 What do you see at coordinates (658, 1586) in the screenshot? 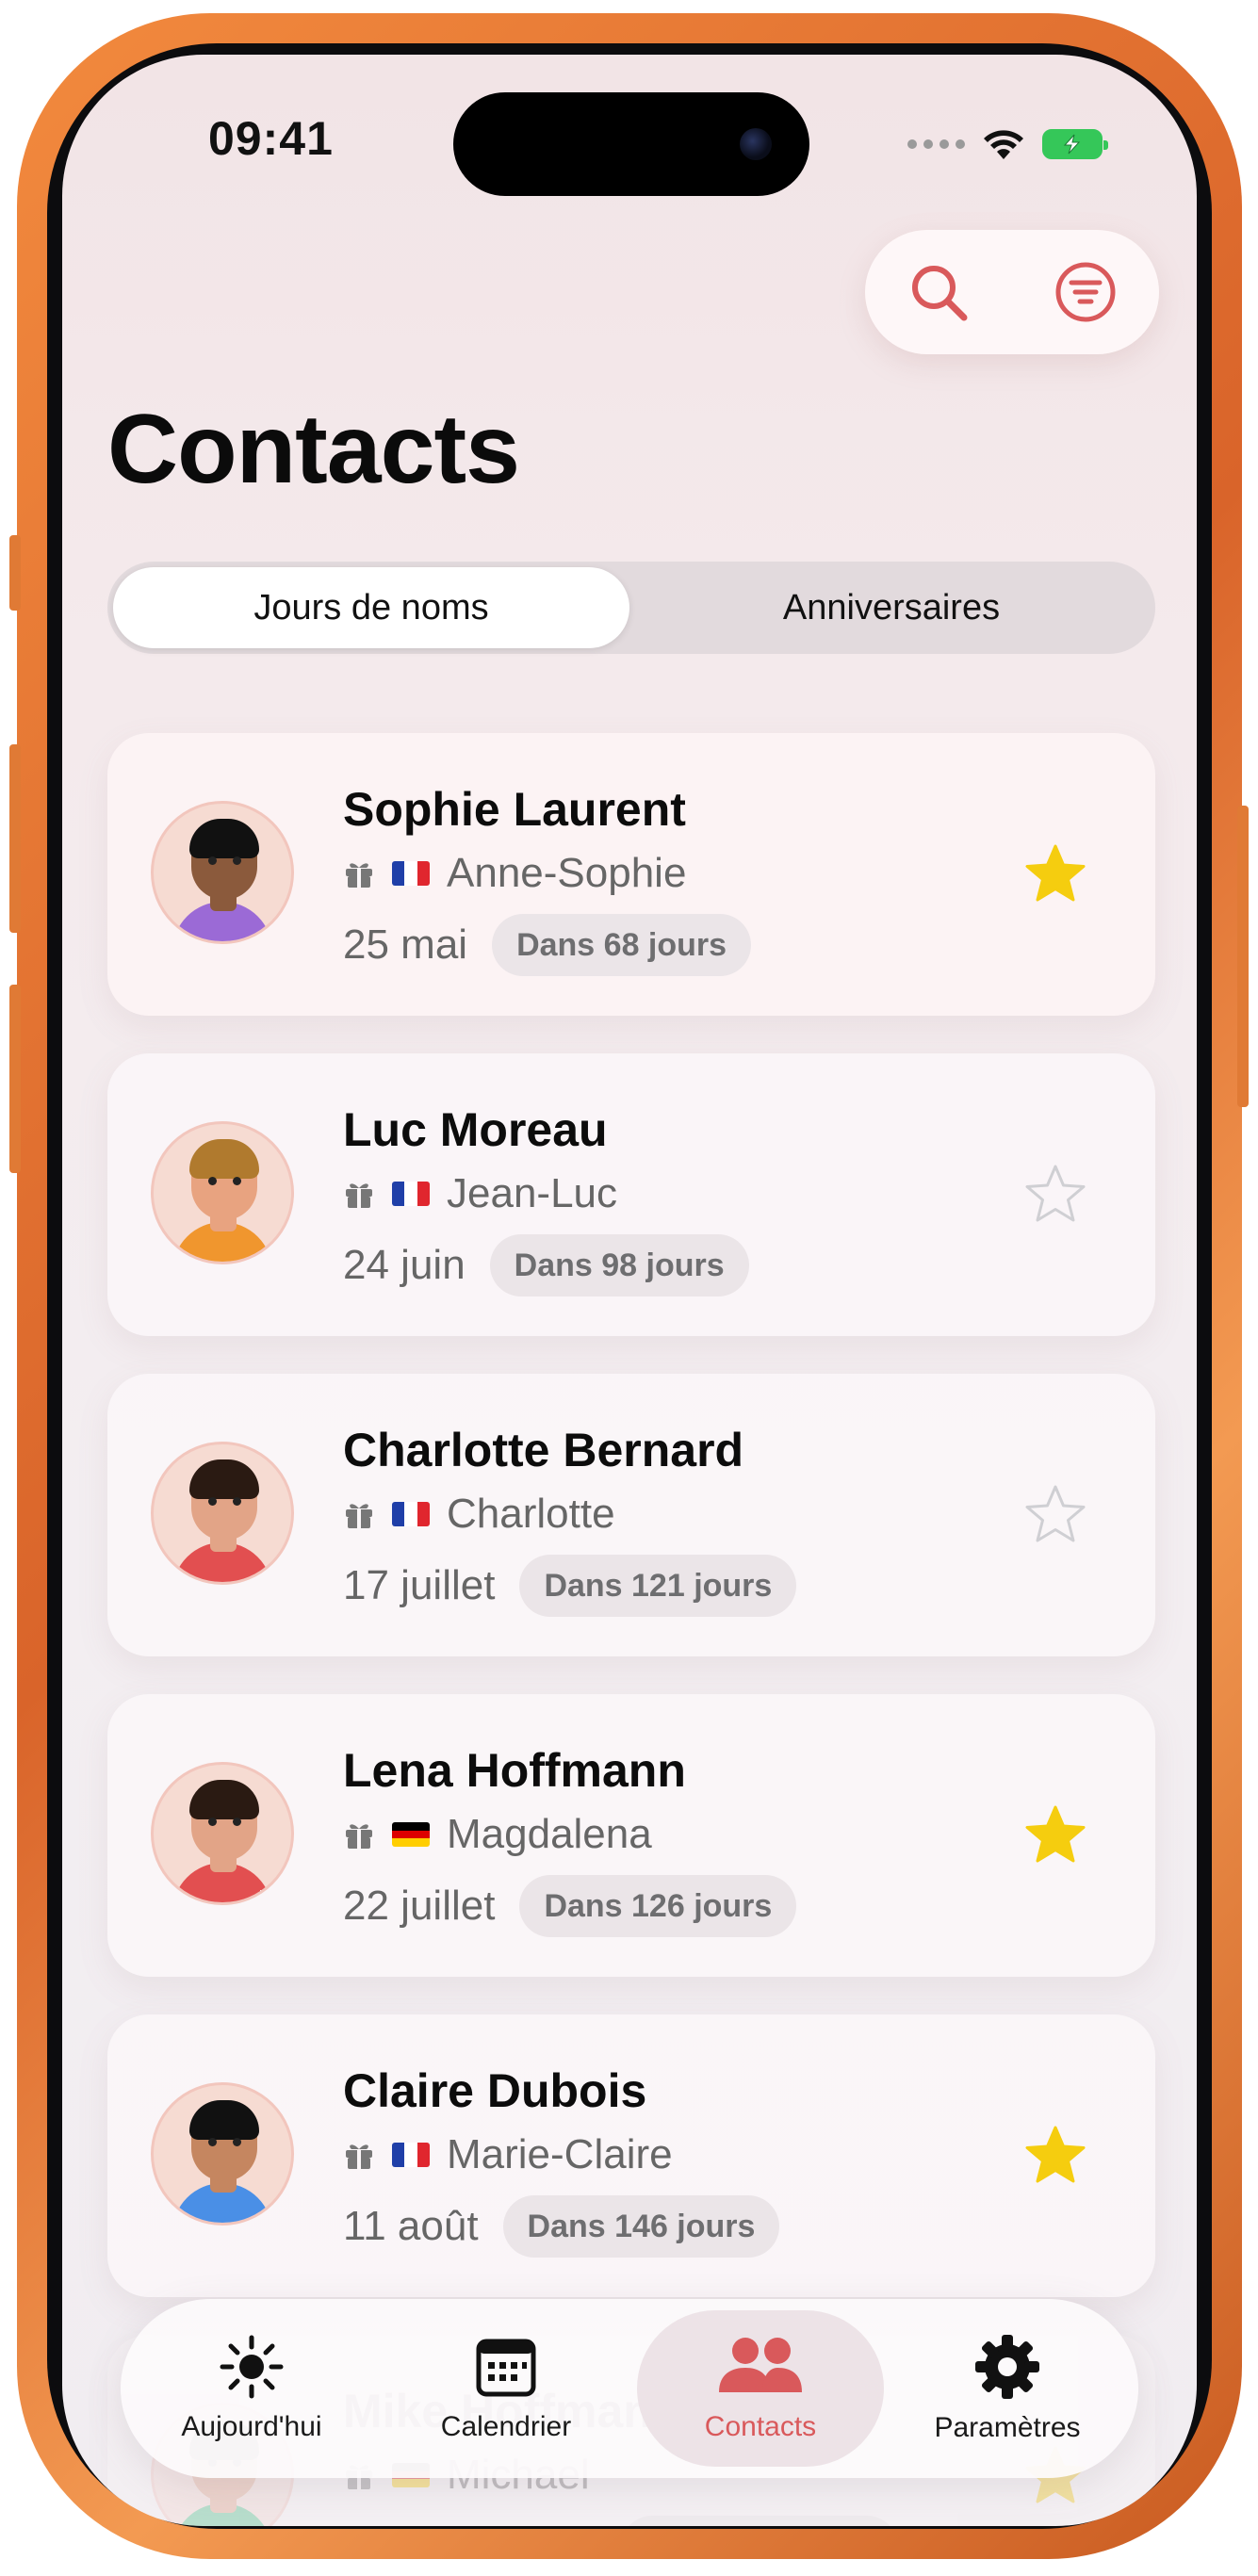
I see `countdown-badge: Dans 121 jours` at bounding box center [658, 1586].